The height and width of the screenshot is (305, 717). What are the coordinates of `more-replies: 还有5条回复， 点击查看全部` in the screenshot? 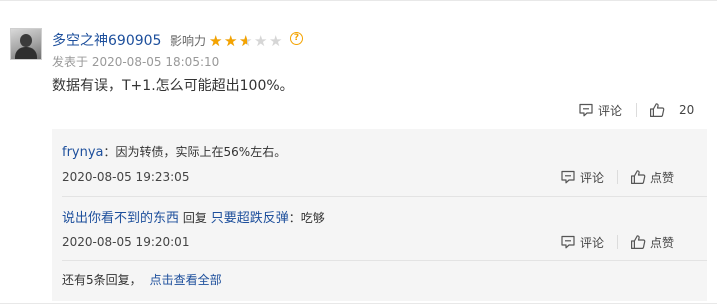 It's located at (142, 279).